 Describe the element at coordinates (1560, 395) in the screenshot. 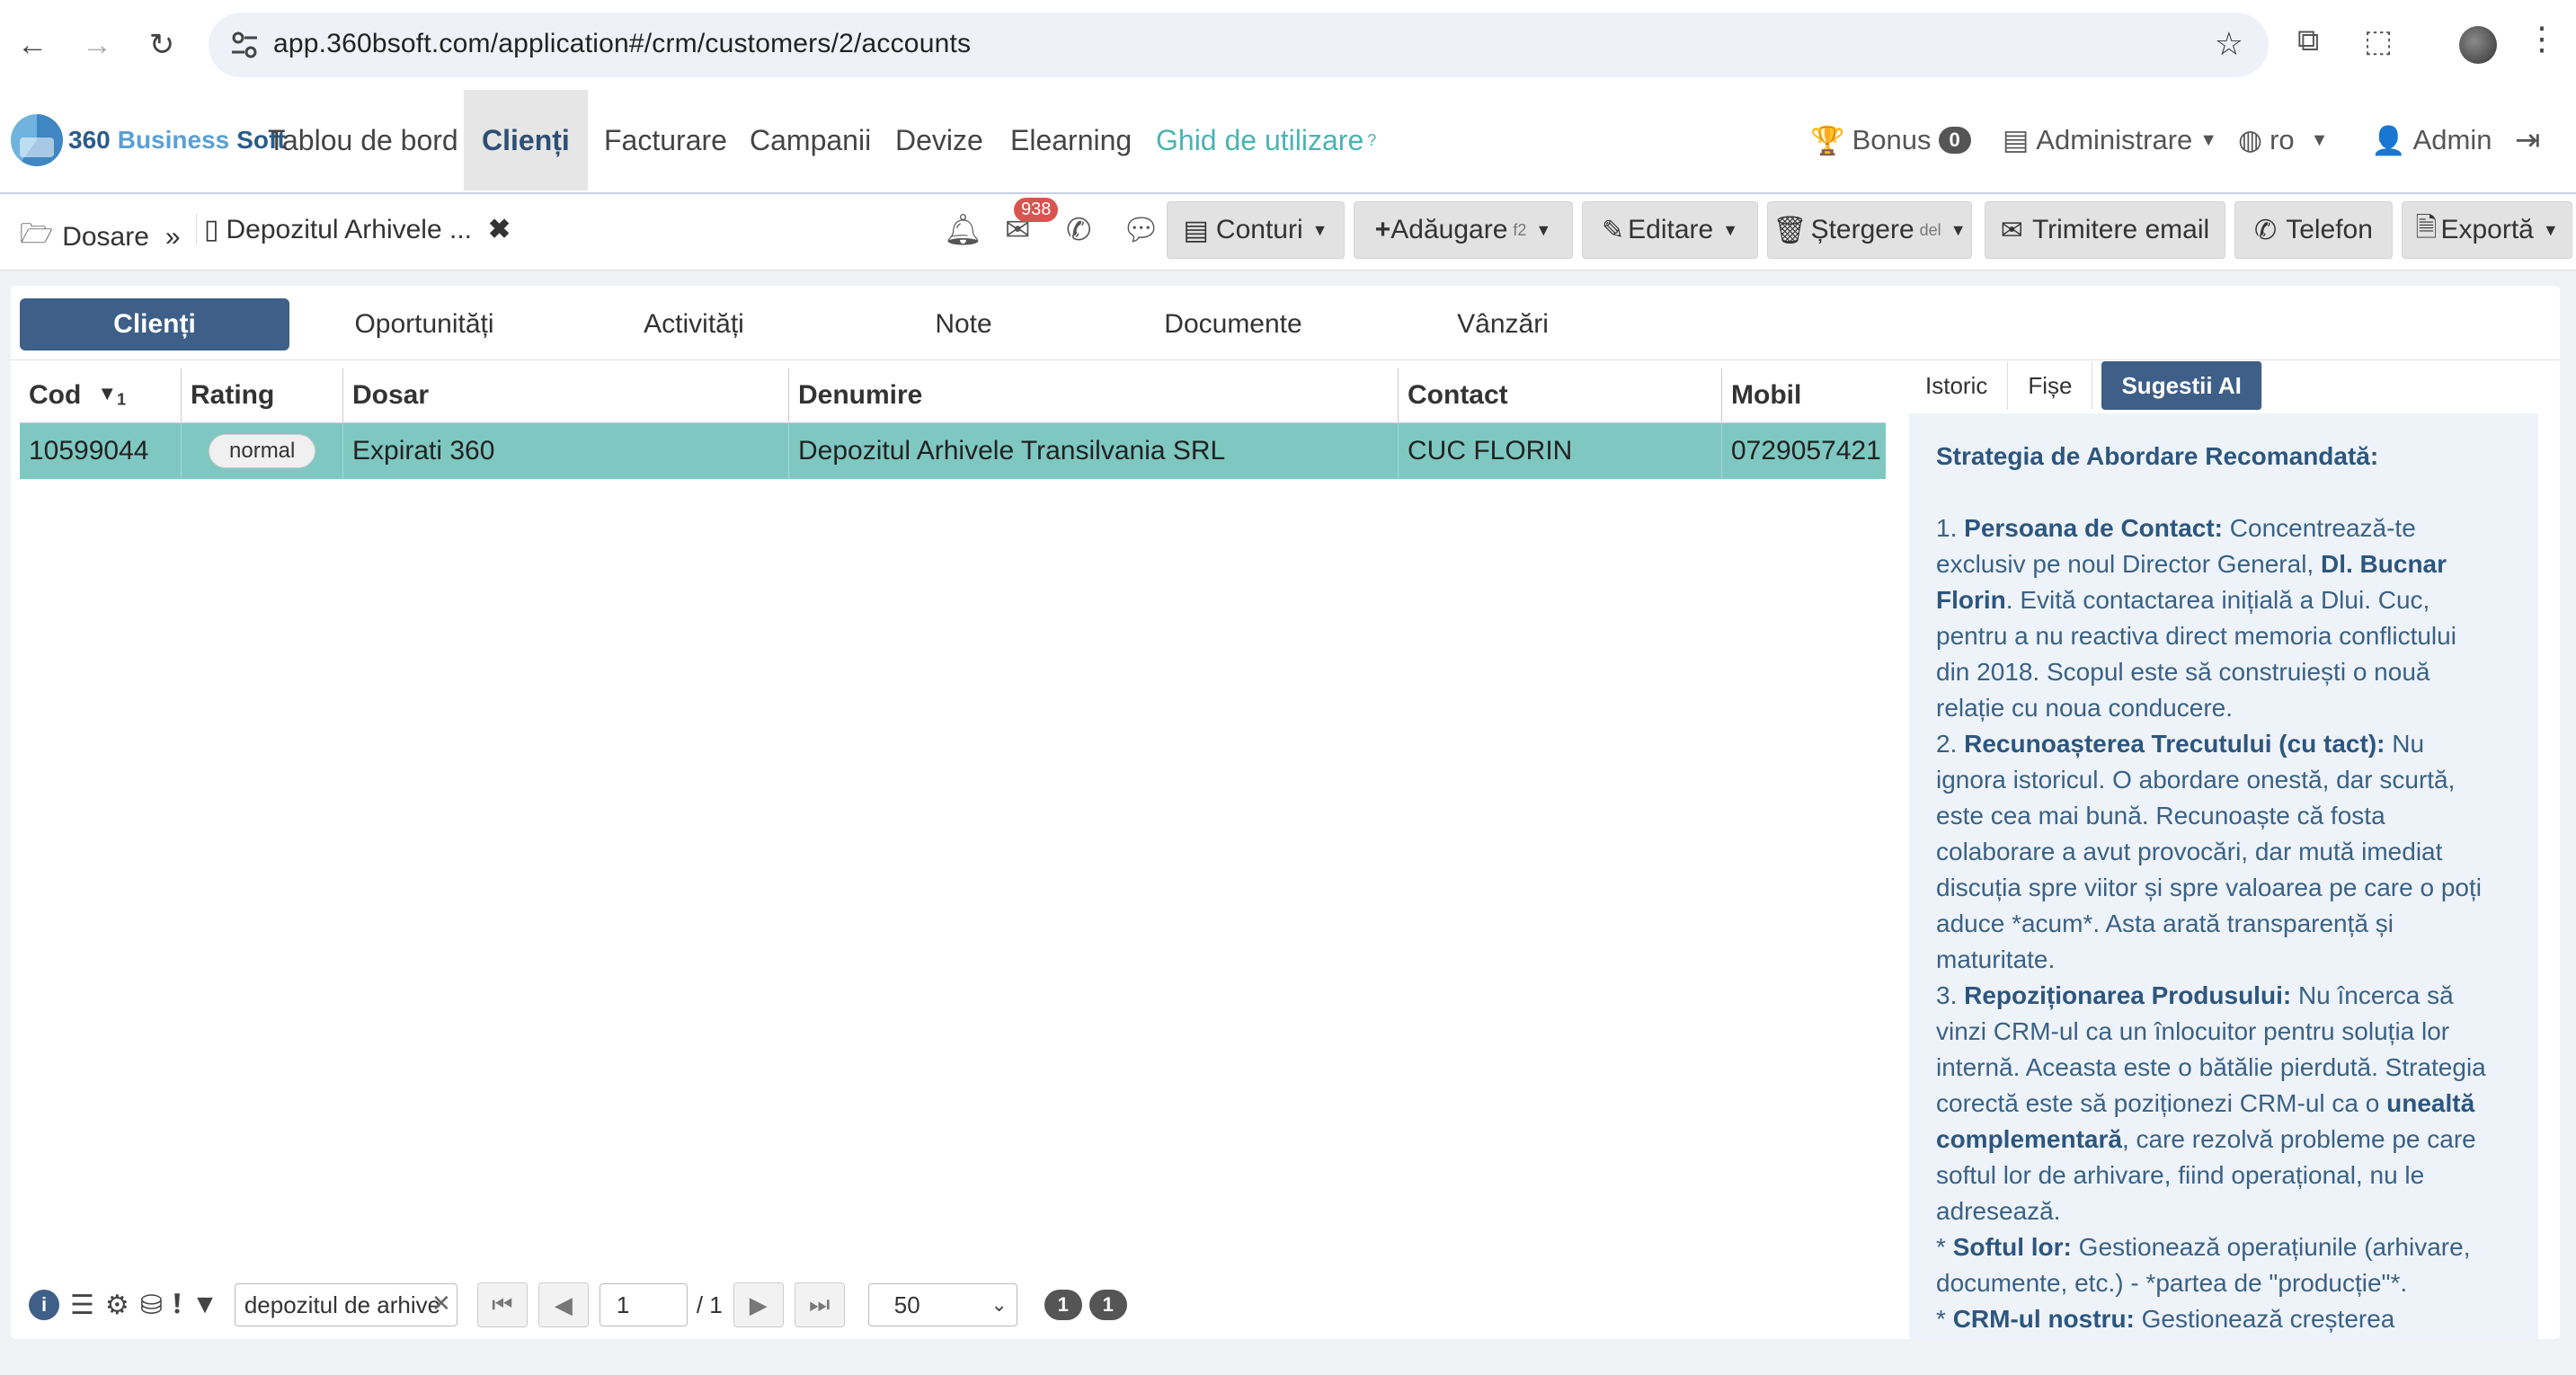

I see `column-header-contact: Contact` at that location.